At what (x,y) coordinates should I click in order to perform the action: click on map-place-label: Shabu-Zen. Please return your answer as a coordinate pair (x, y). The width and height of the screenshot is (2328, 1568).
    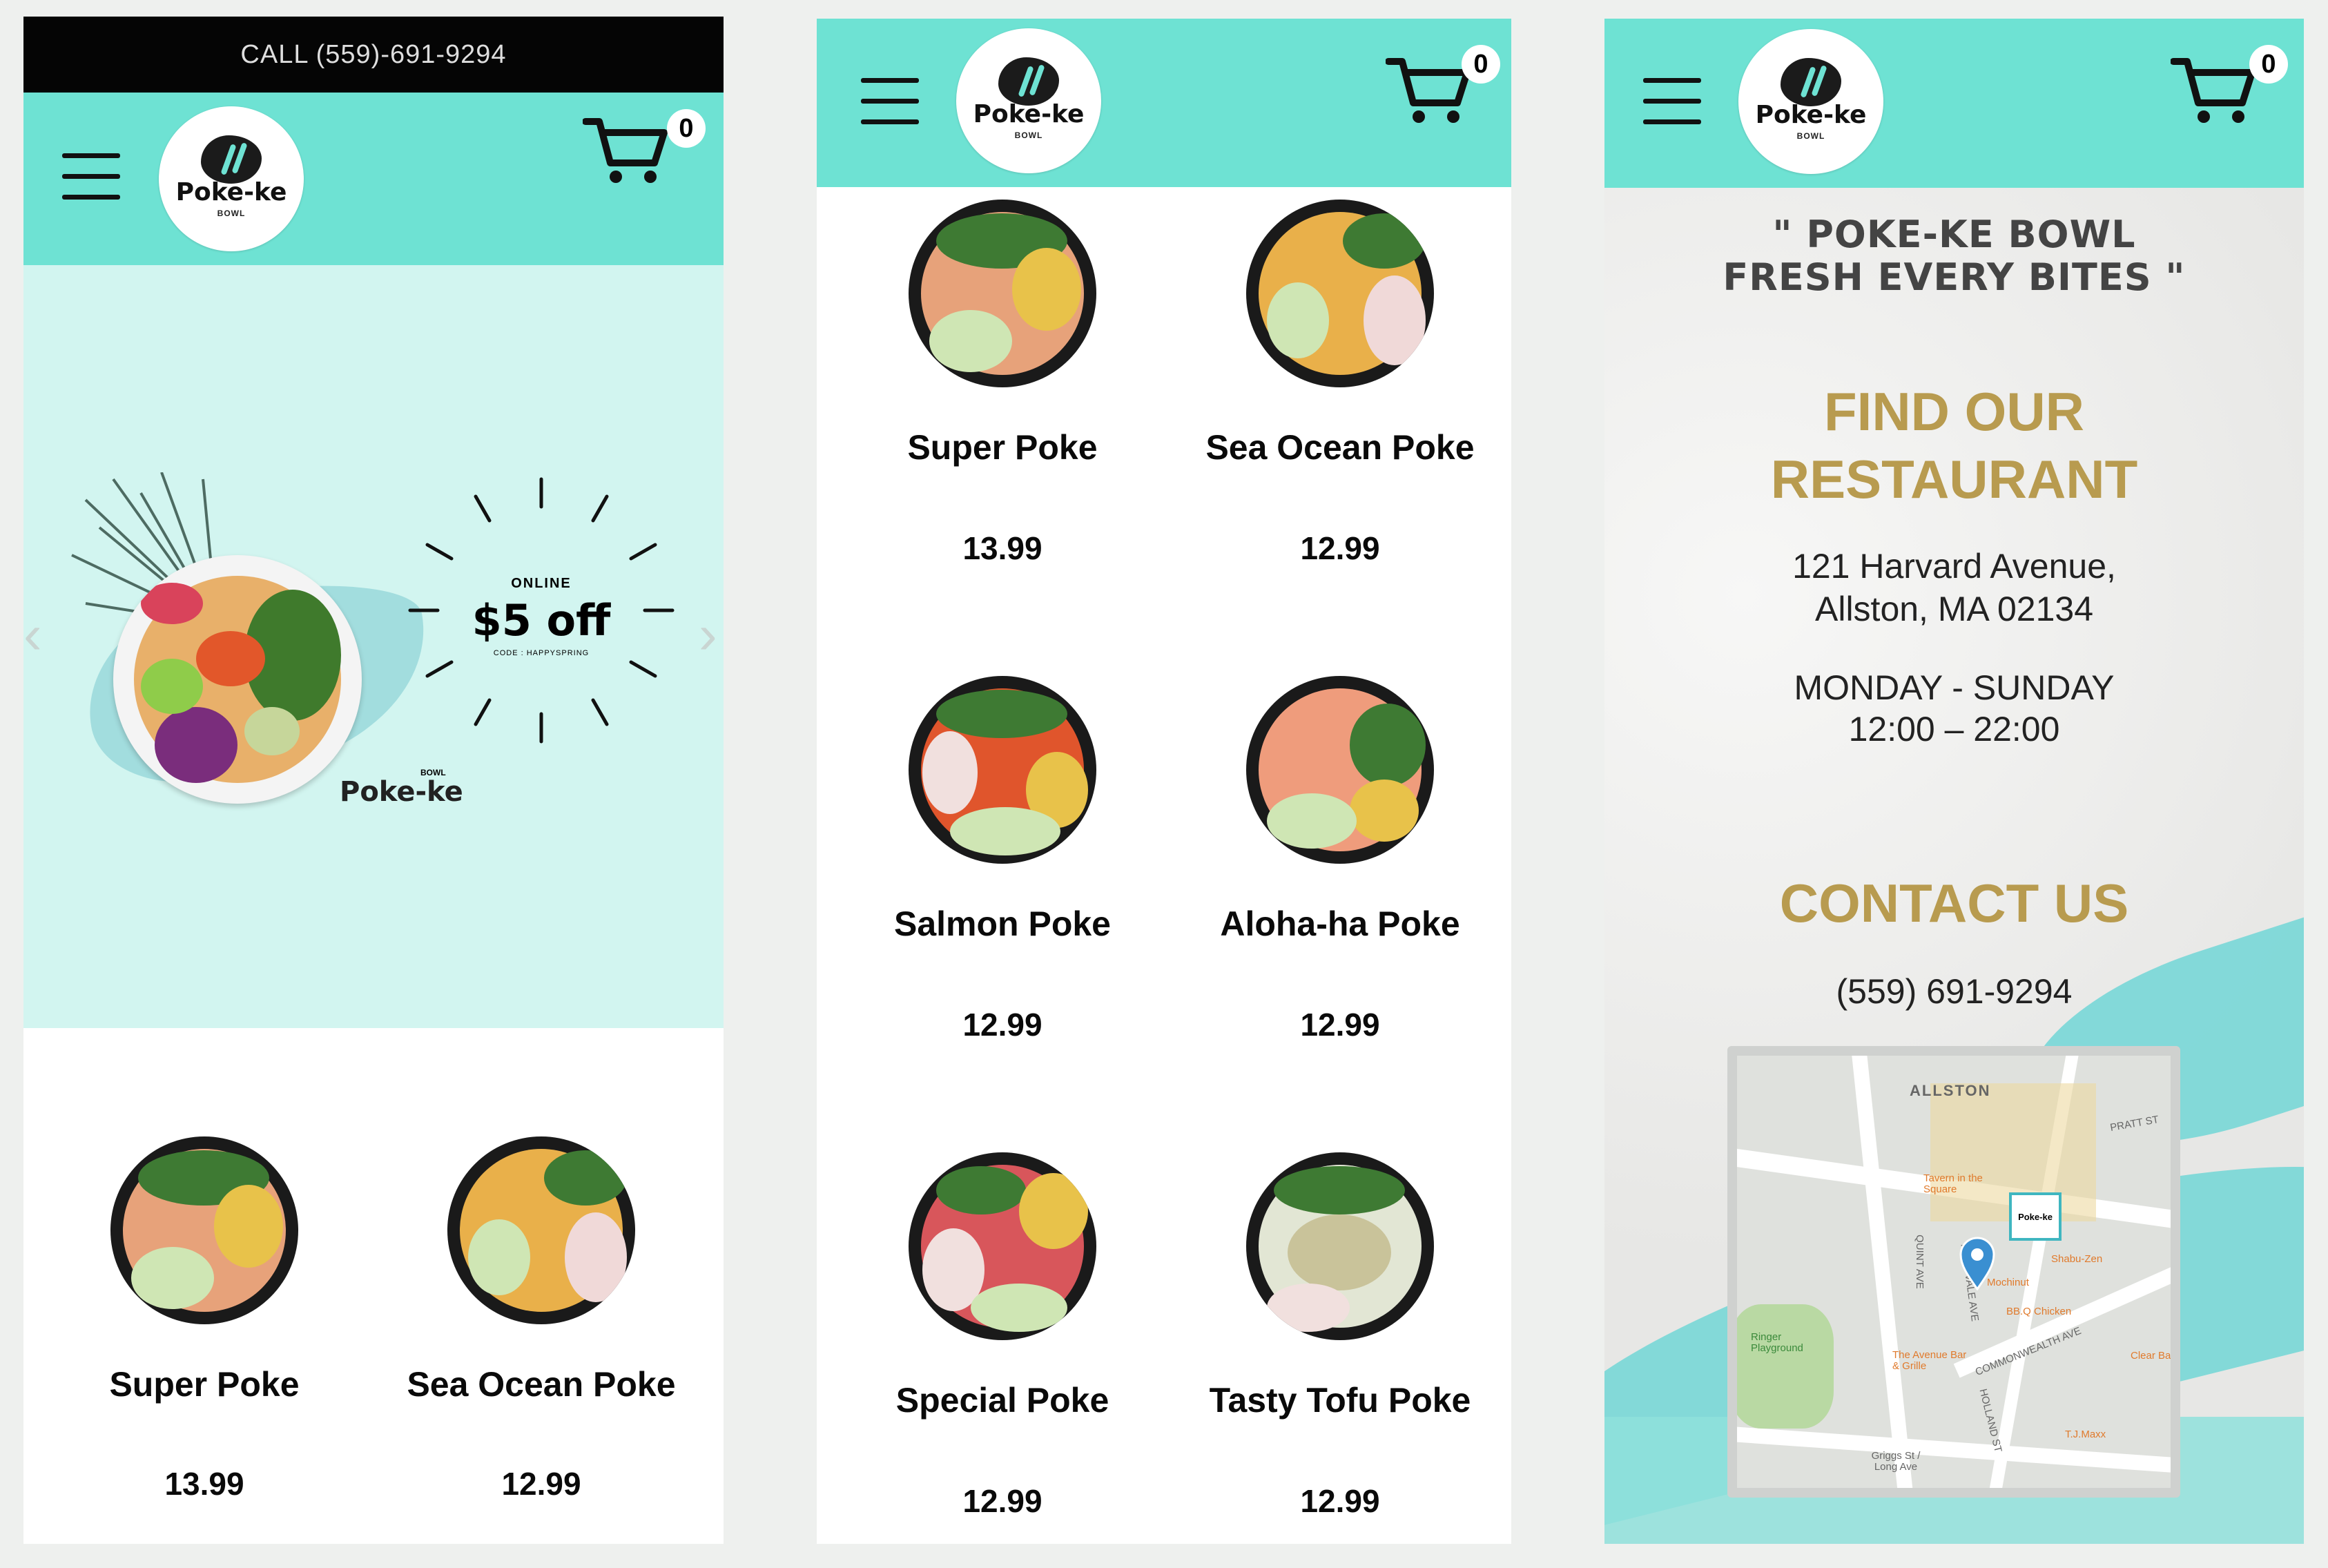
    Looking at the image, I should click on (2077, 1259).